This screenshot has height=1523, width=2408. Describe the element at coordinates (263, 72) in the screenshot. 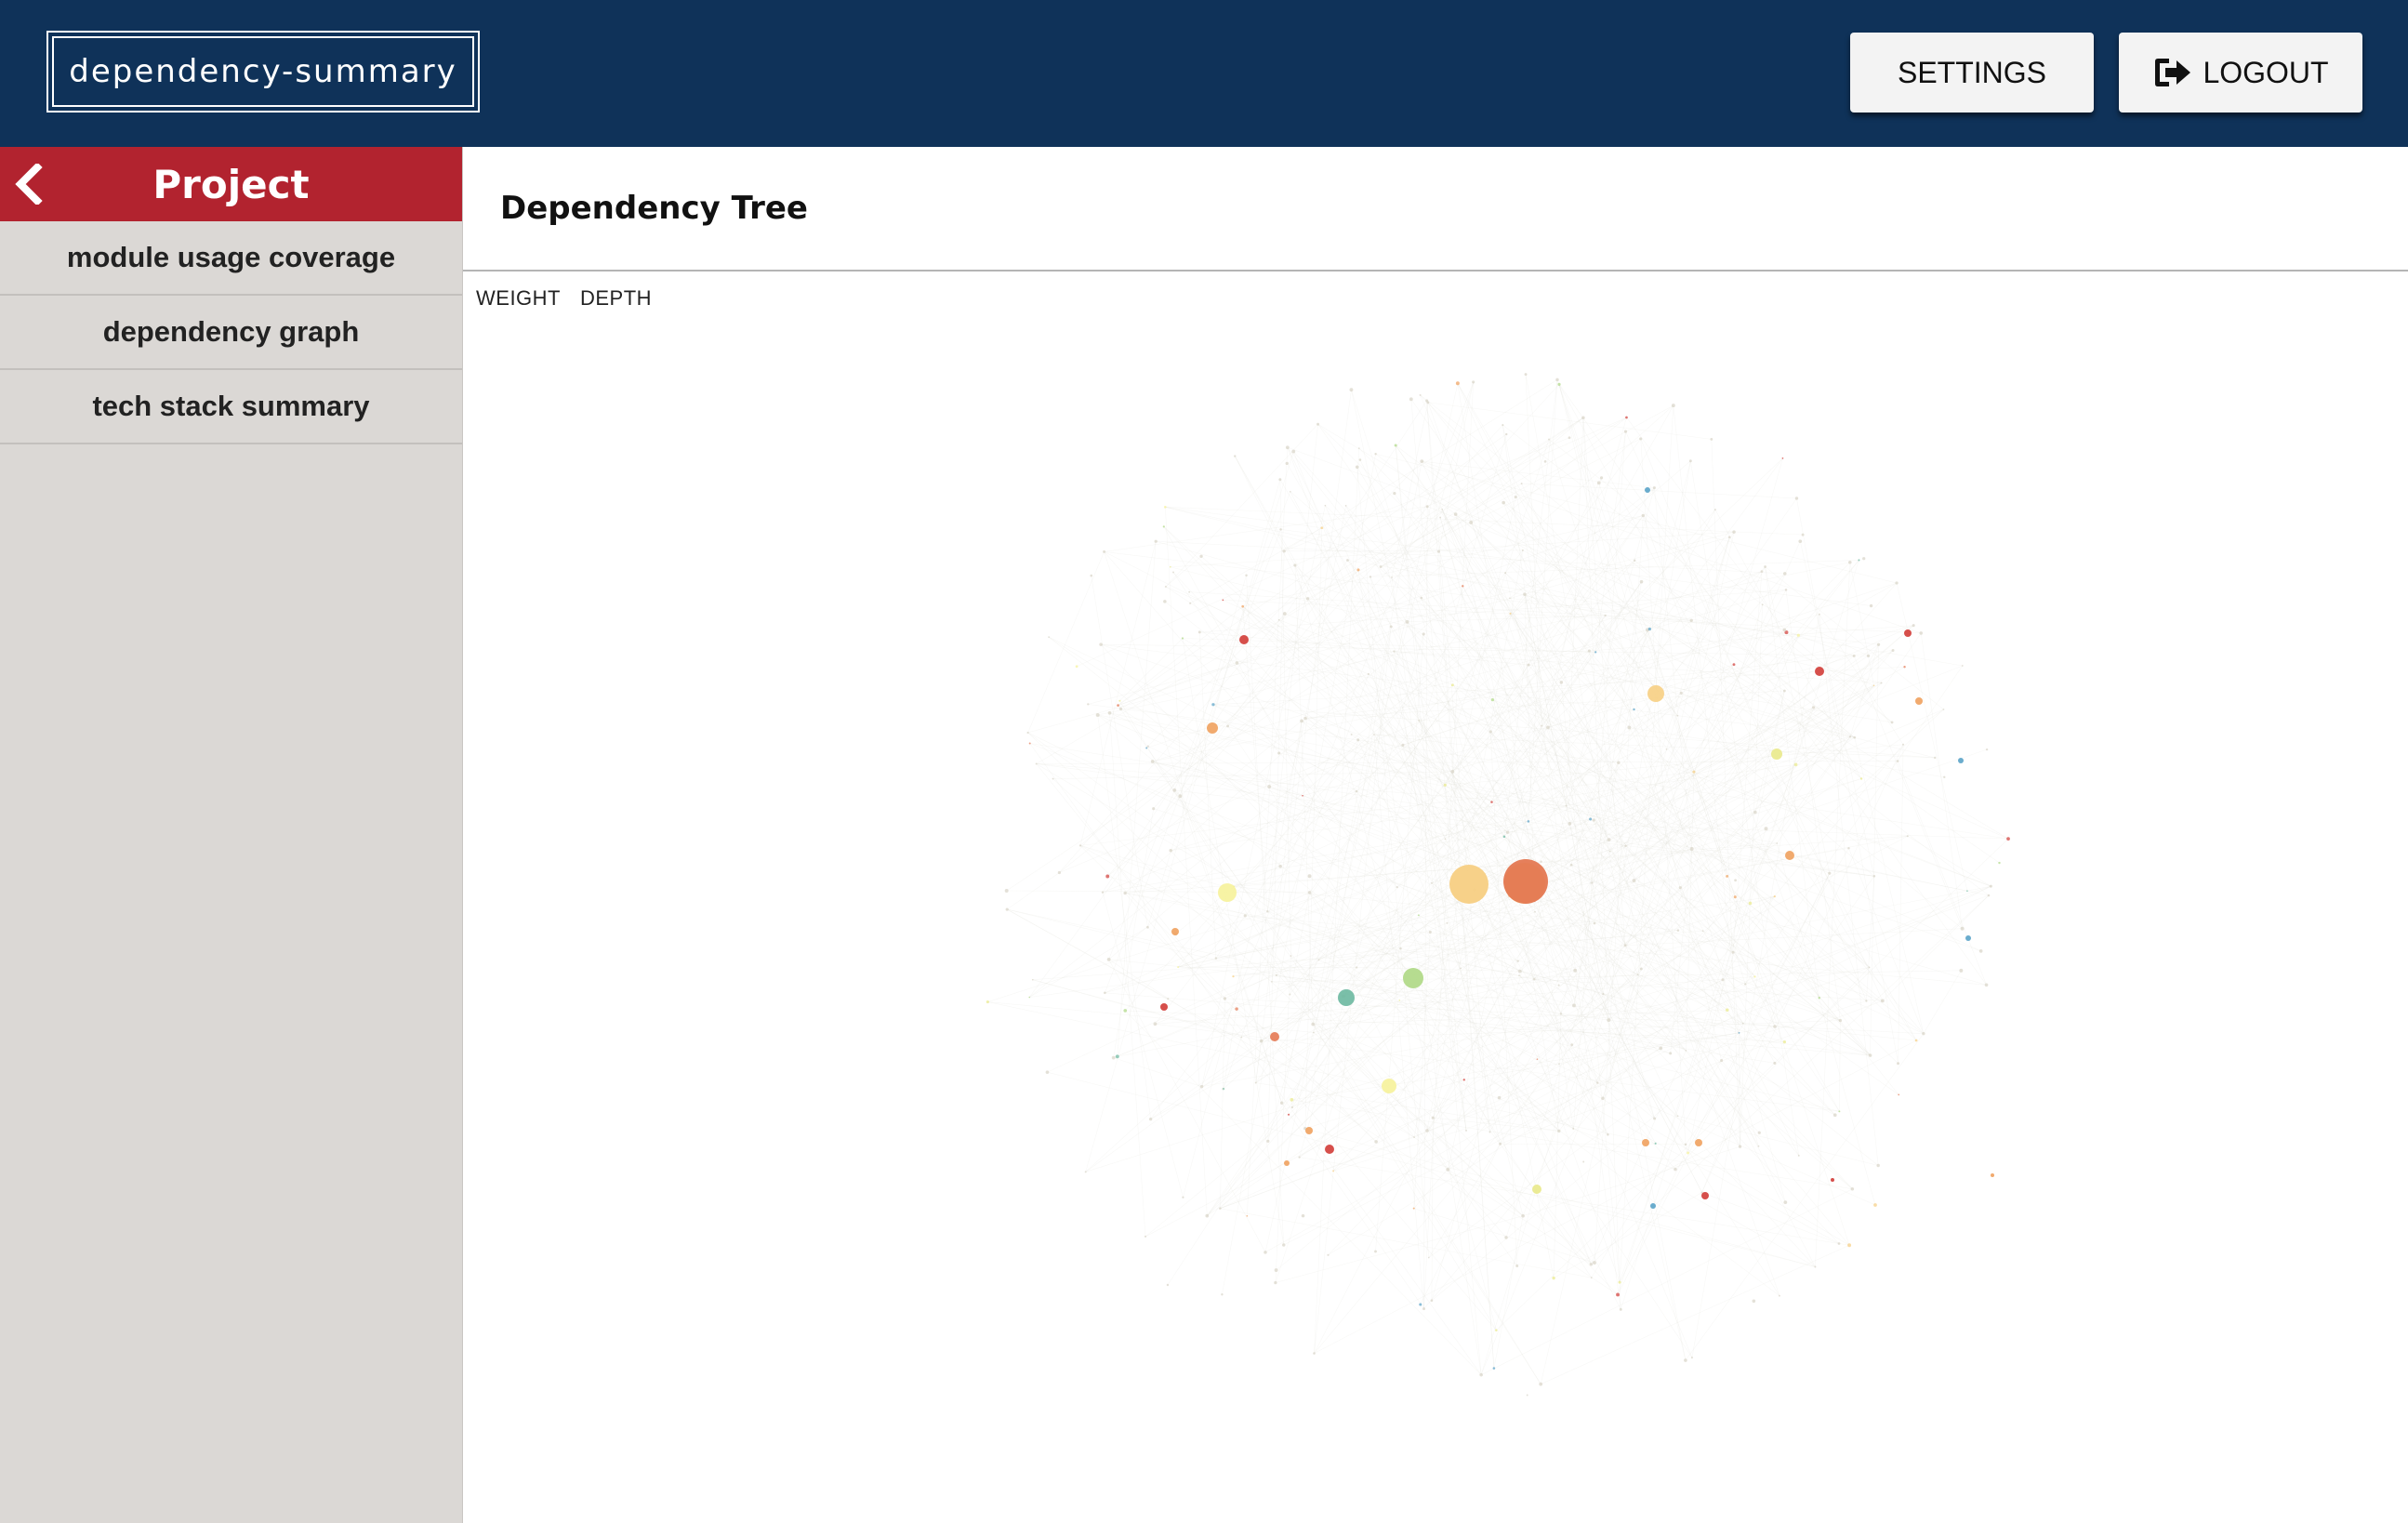

I see `app-logo: dependency-summary` at that location.